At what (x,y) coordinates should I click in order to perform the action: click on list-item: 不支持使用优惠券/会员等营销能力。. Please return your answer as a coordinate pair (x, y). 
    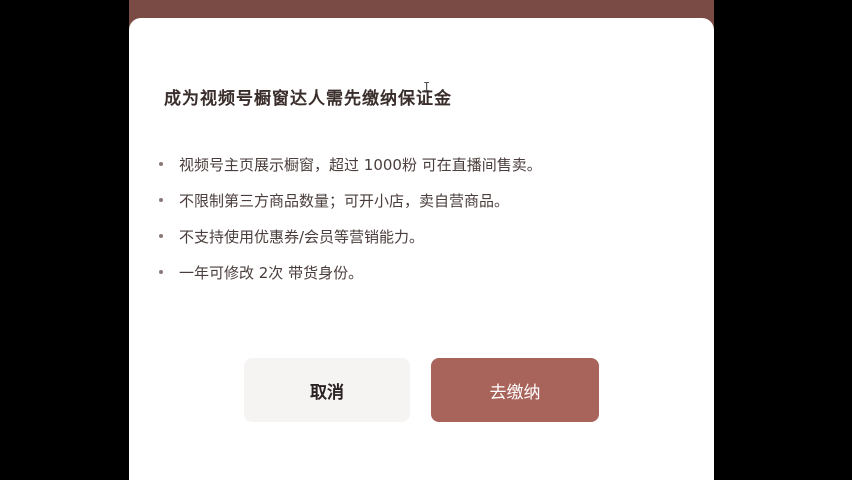
    Looking at the image, I should click on (350, 236).